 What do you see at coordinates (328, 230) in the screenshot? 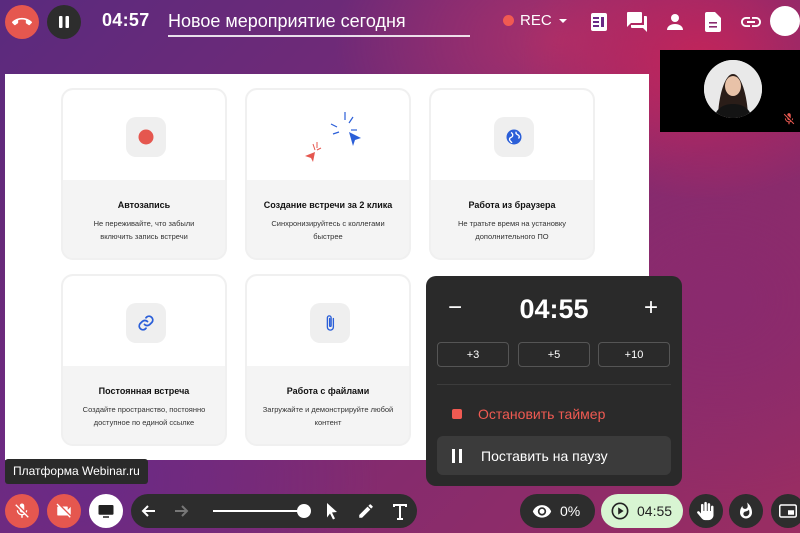
I see `card-description: Синхронизируйтесь с коллегами быстрее` at bounding box center [328, 230].